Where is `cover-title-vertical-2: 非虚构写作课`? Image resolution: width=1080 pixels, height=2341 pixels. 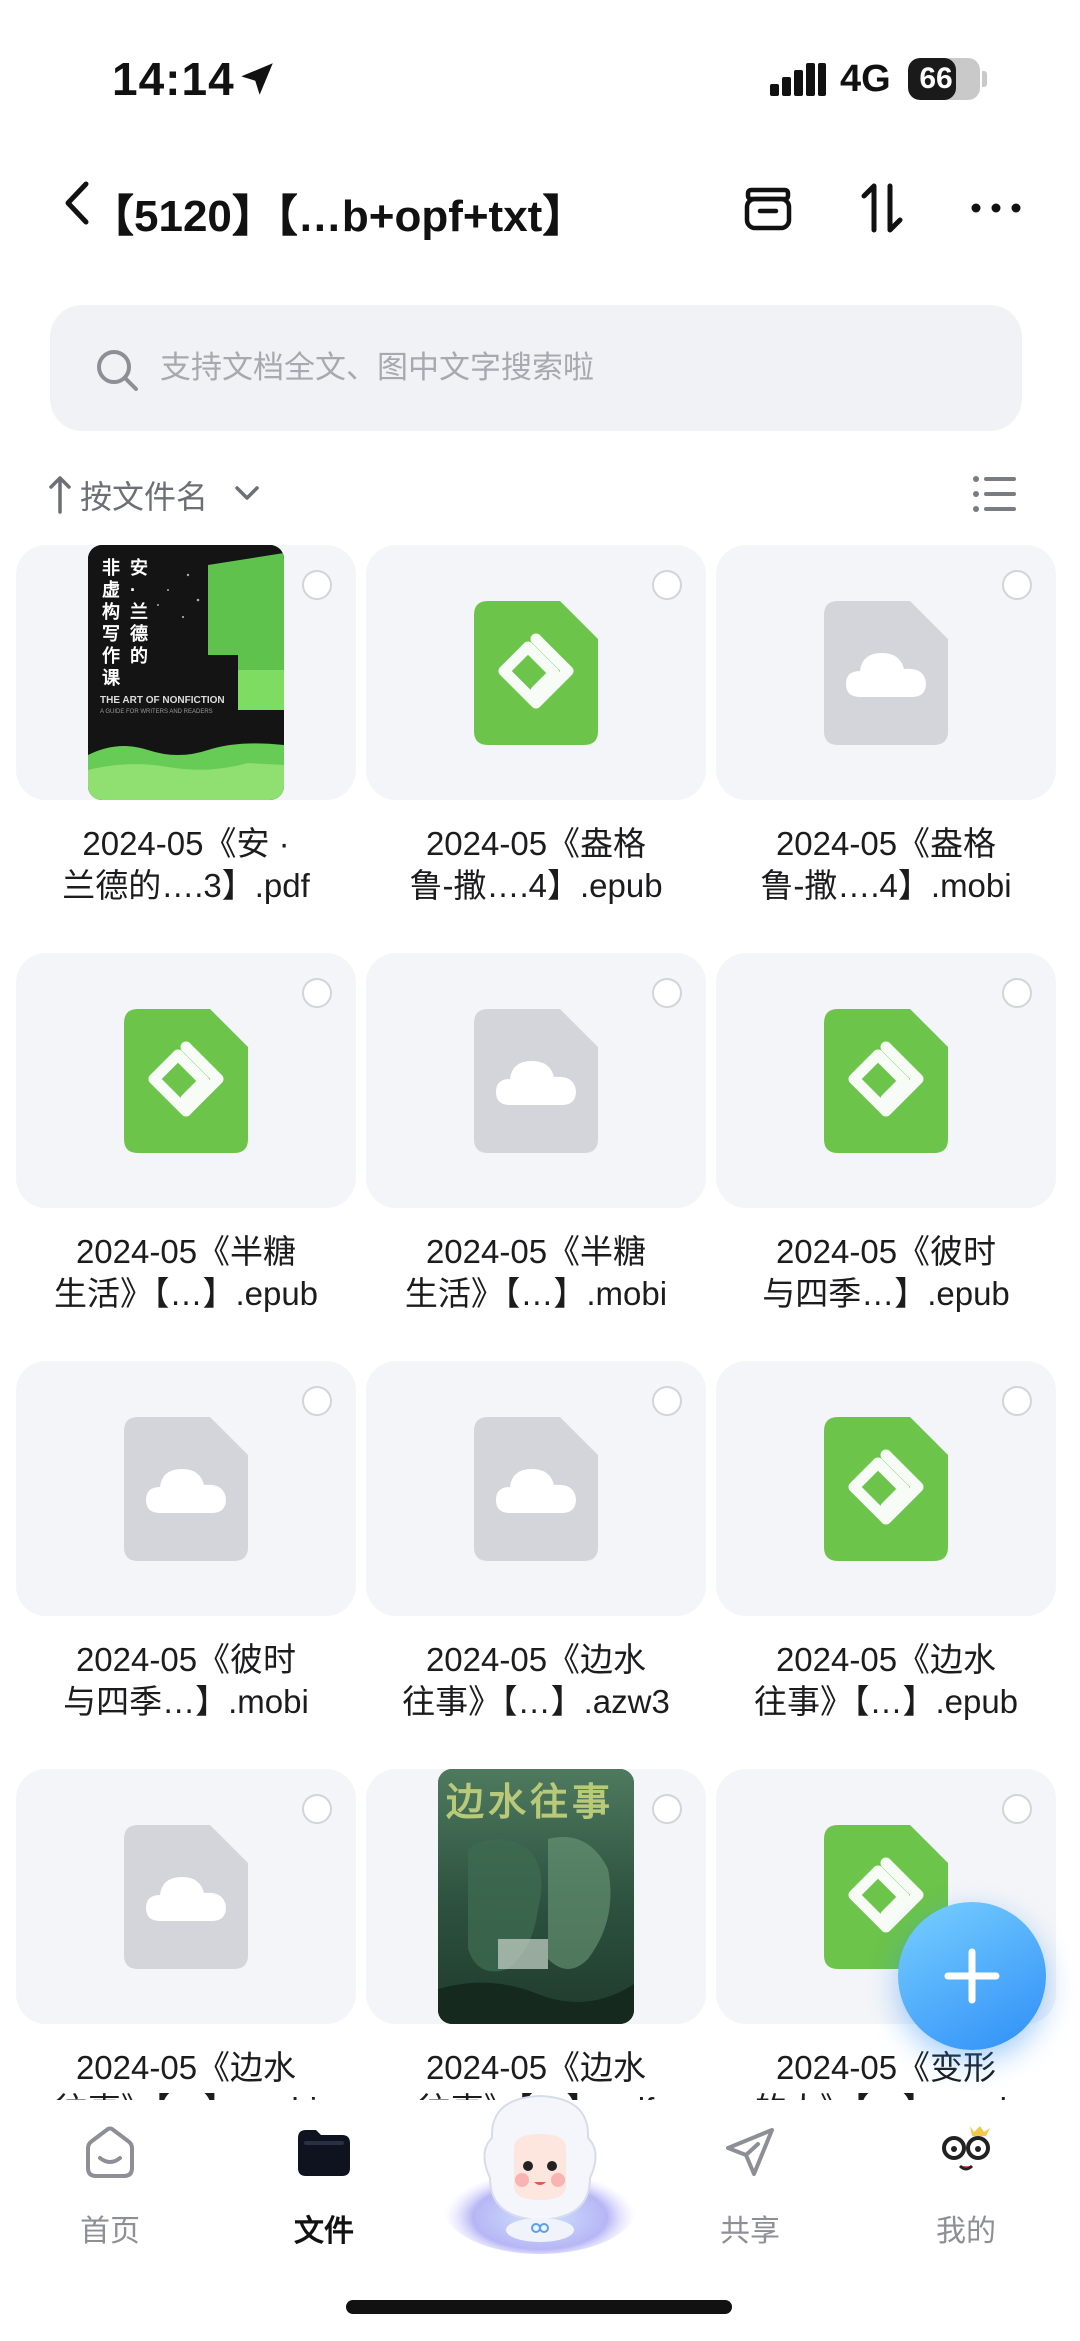
cover-title-vertical-2: 非虚构写作课 is located at coordinates (111, 623).